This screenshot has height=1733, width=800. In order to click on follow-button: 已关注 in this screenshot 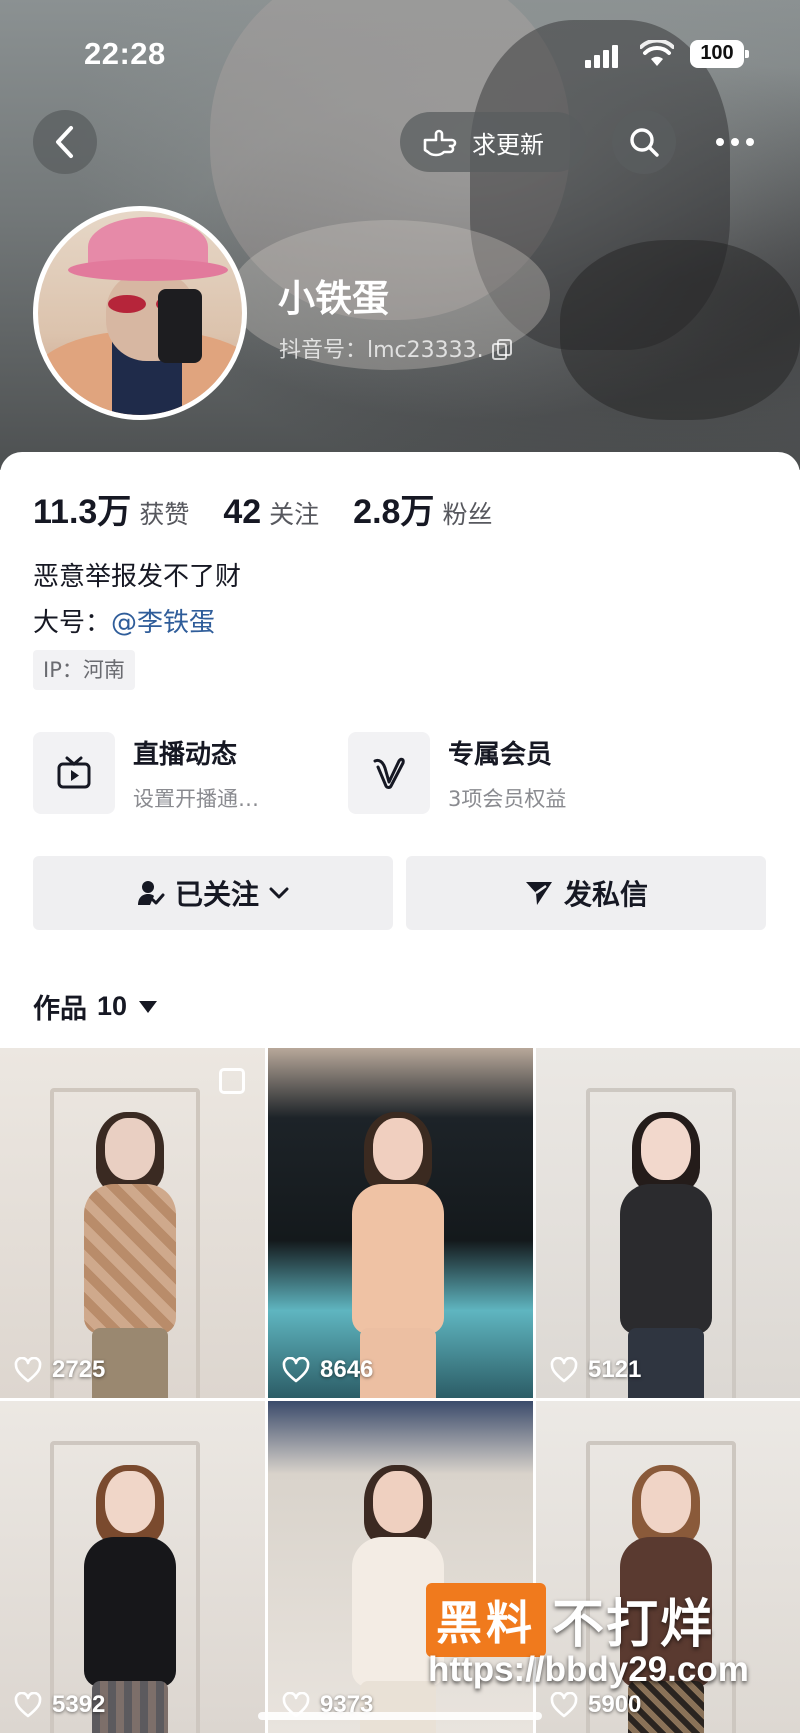, I will do `click(213, 893)`.